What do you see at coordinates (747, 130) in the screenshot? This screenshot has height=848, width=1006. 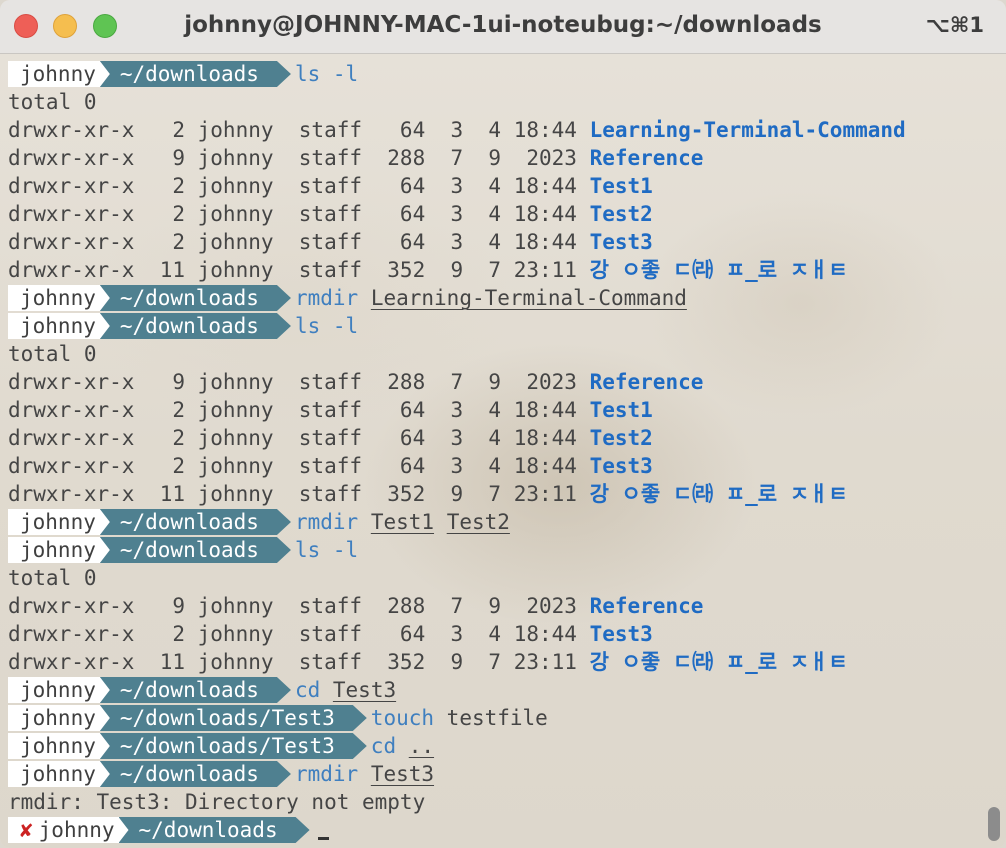 I see `dir-name: Learning-Terminal-Command` at bounding box center [747, 130].